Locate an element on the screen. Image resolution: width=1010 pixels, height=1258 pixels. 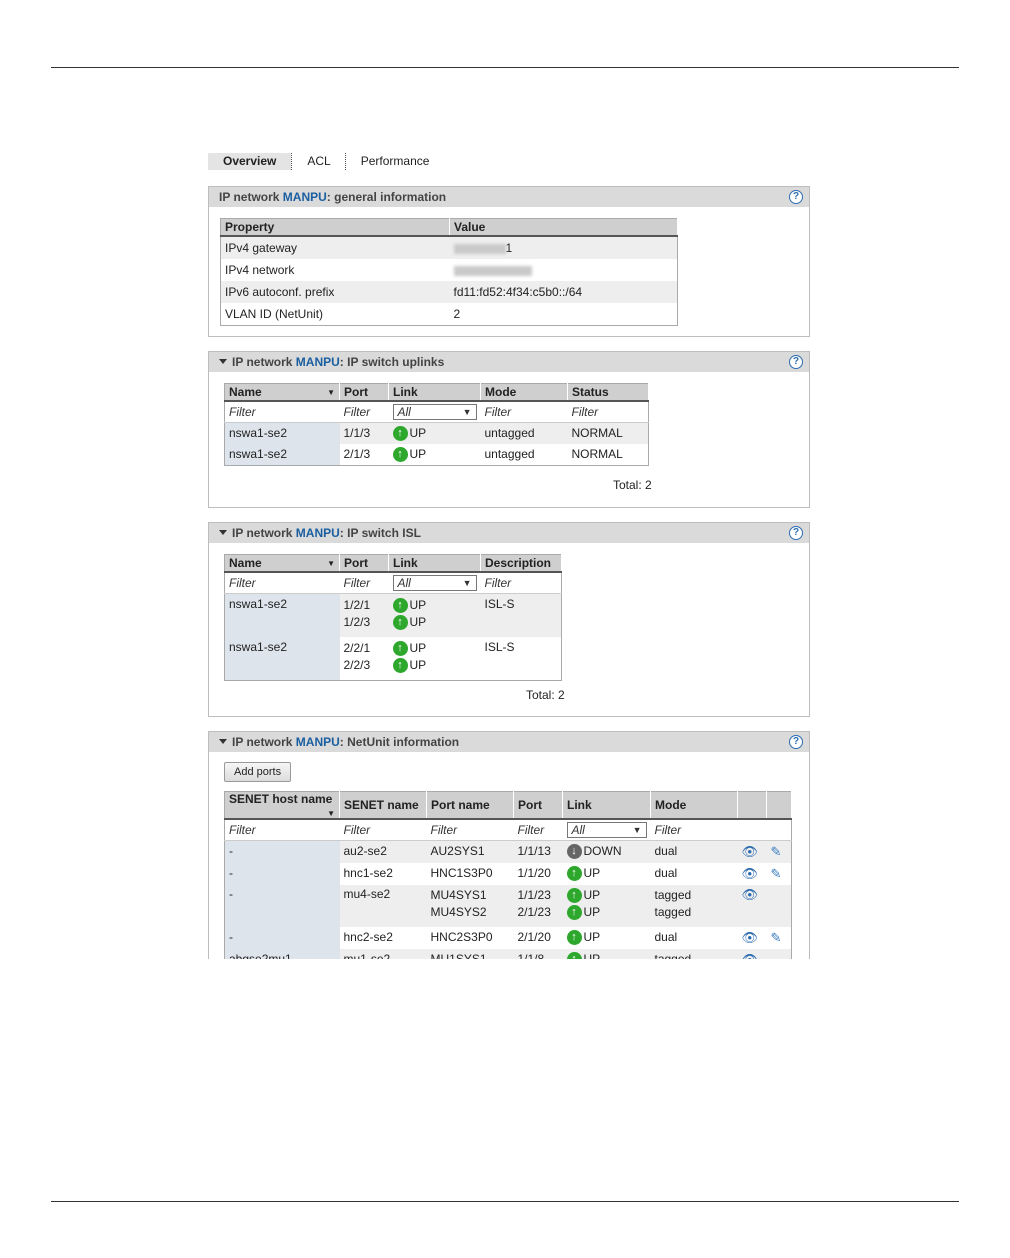
tab-overview: Overview is located at coordinates (250, 161).